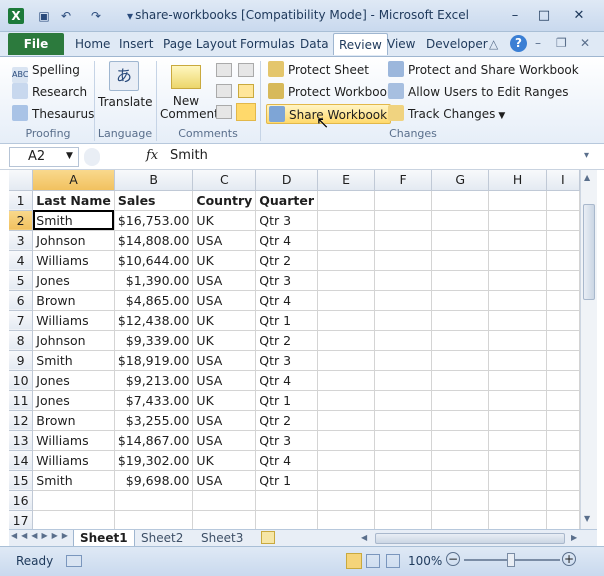  Describe the element at coordinates (21, 519) in the screenshot. I see `row-header: 17` at that location.